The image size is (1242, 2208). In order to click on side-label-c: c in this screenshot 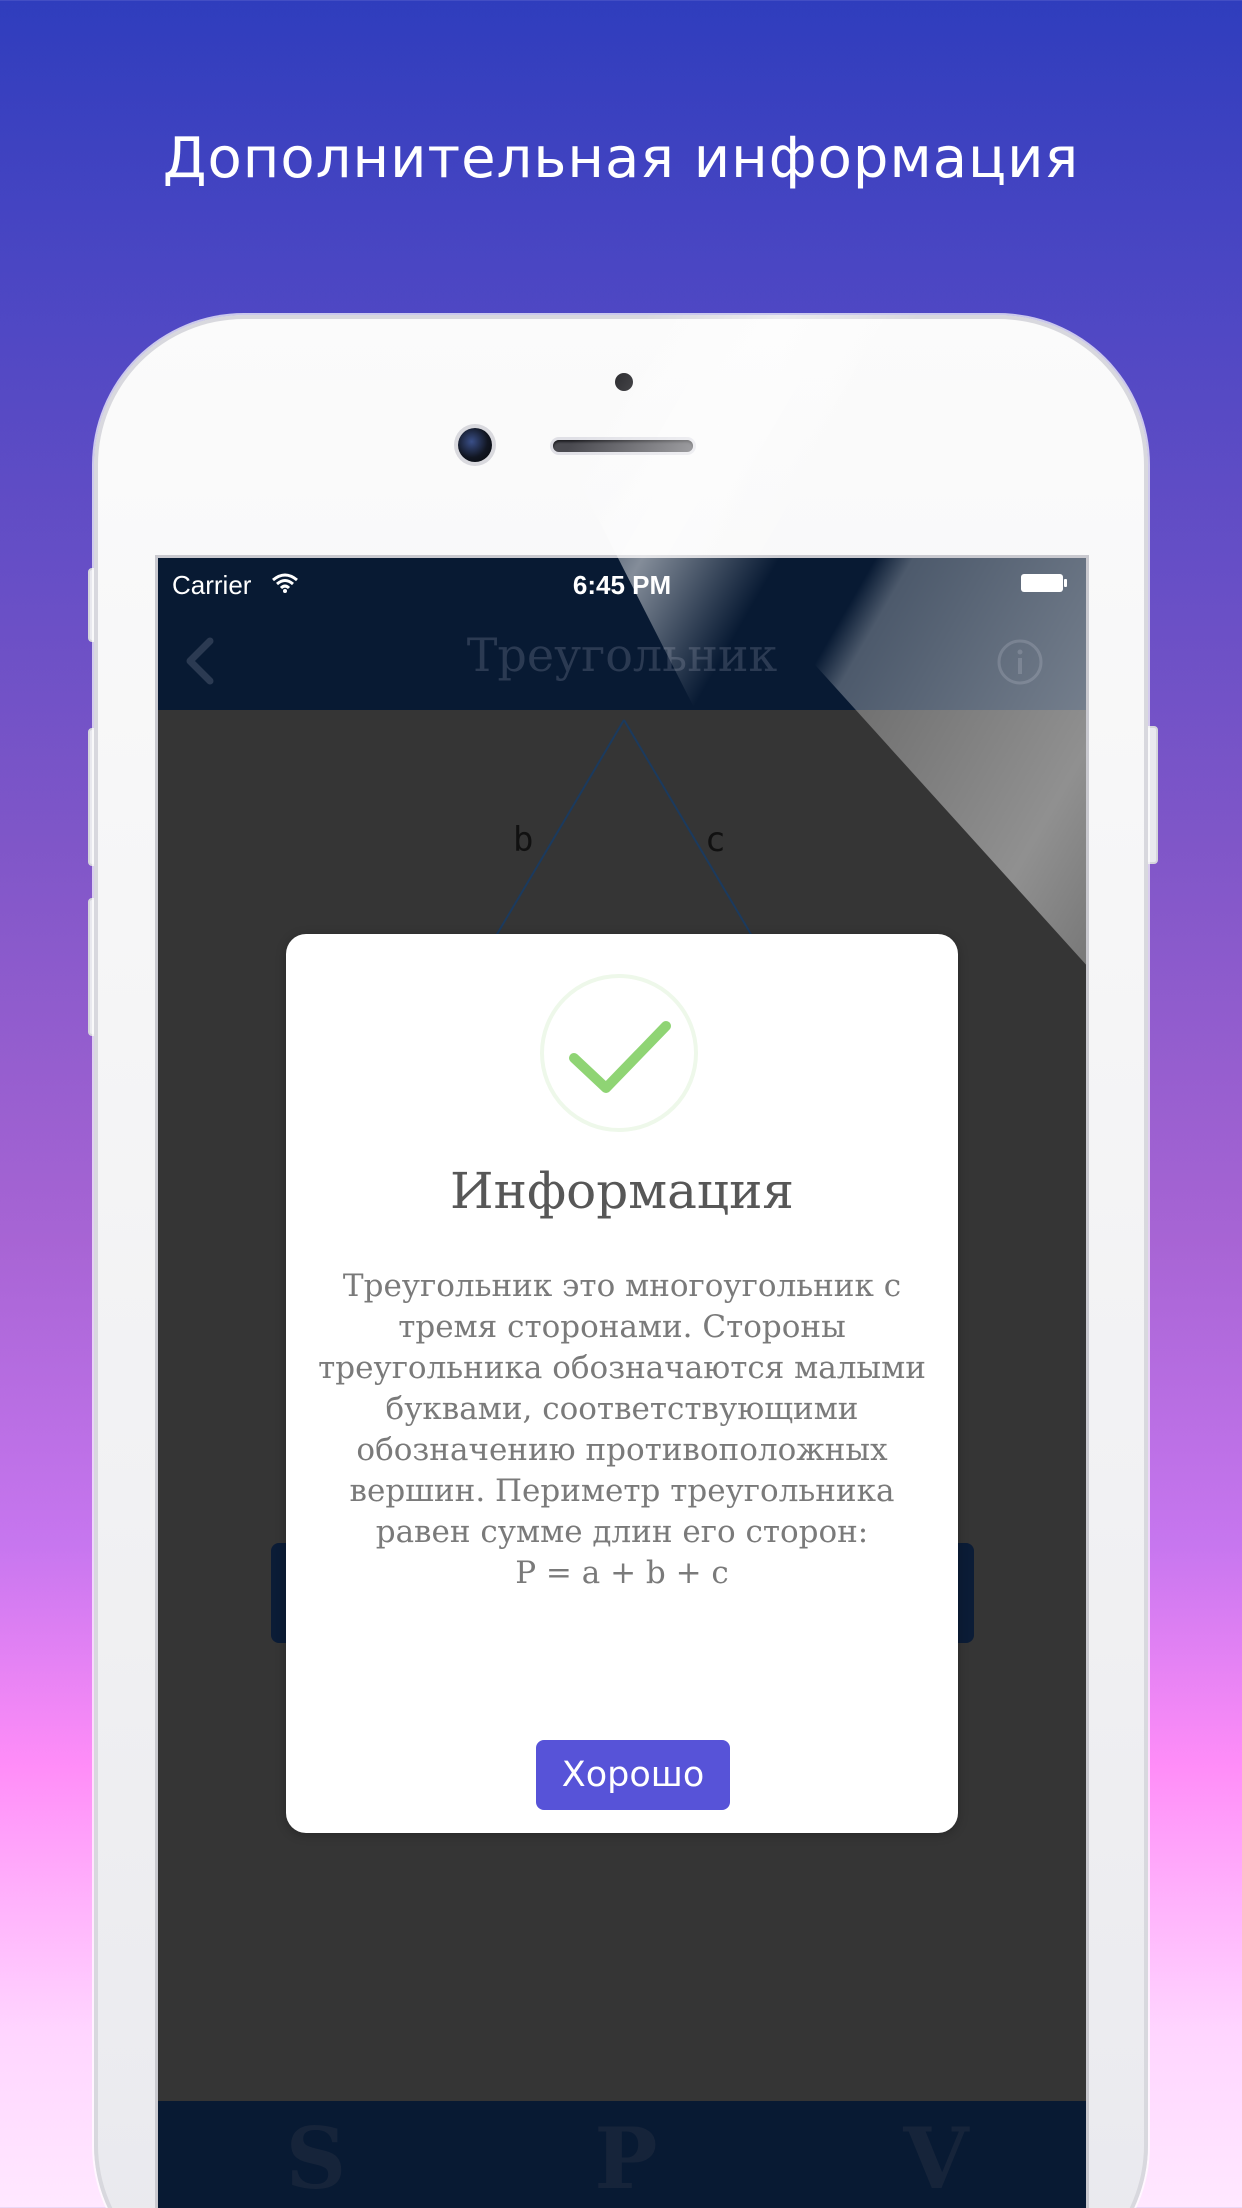, I will do `click(715, 840)`.